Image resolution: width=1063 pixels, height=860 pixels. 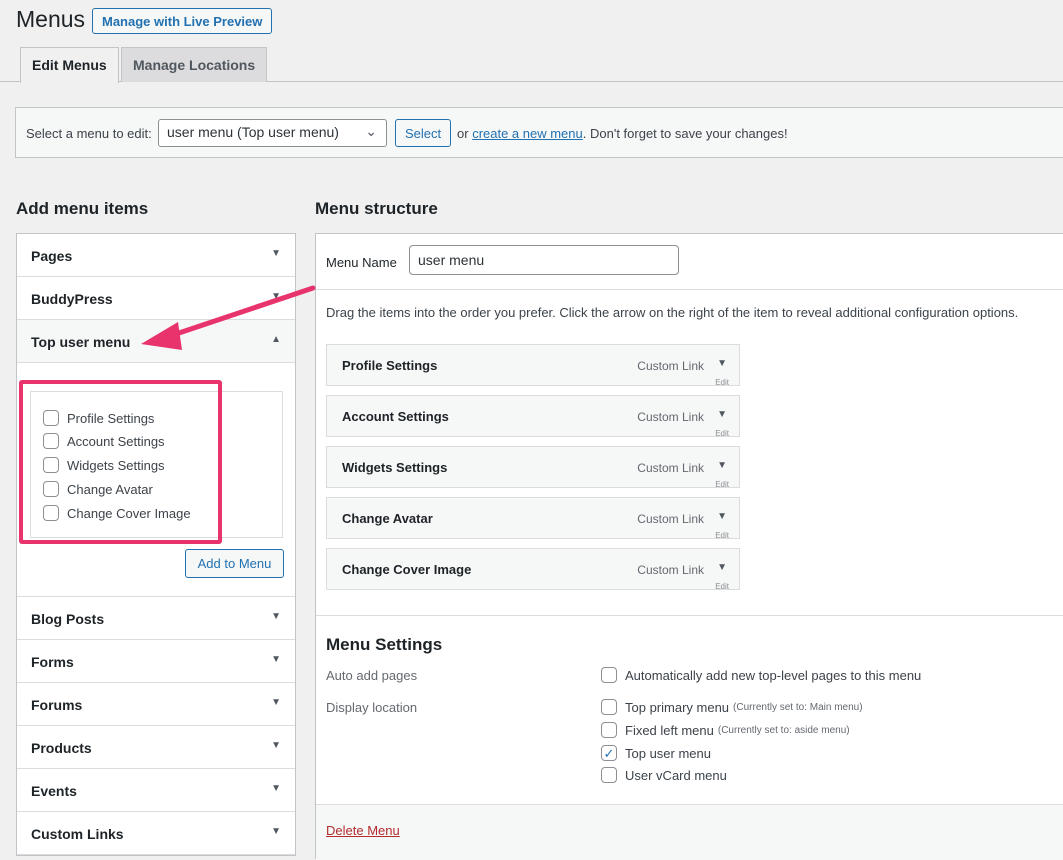 What do you see at coordinates (390, 365) in the screenshot?
I see `menu-item-title: Profile Settings` at bounding box center [390, 365].